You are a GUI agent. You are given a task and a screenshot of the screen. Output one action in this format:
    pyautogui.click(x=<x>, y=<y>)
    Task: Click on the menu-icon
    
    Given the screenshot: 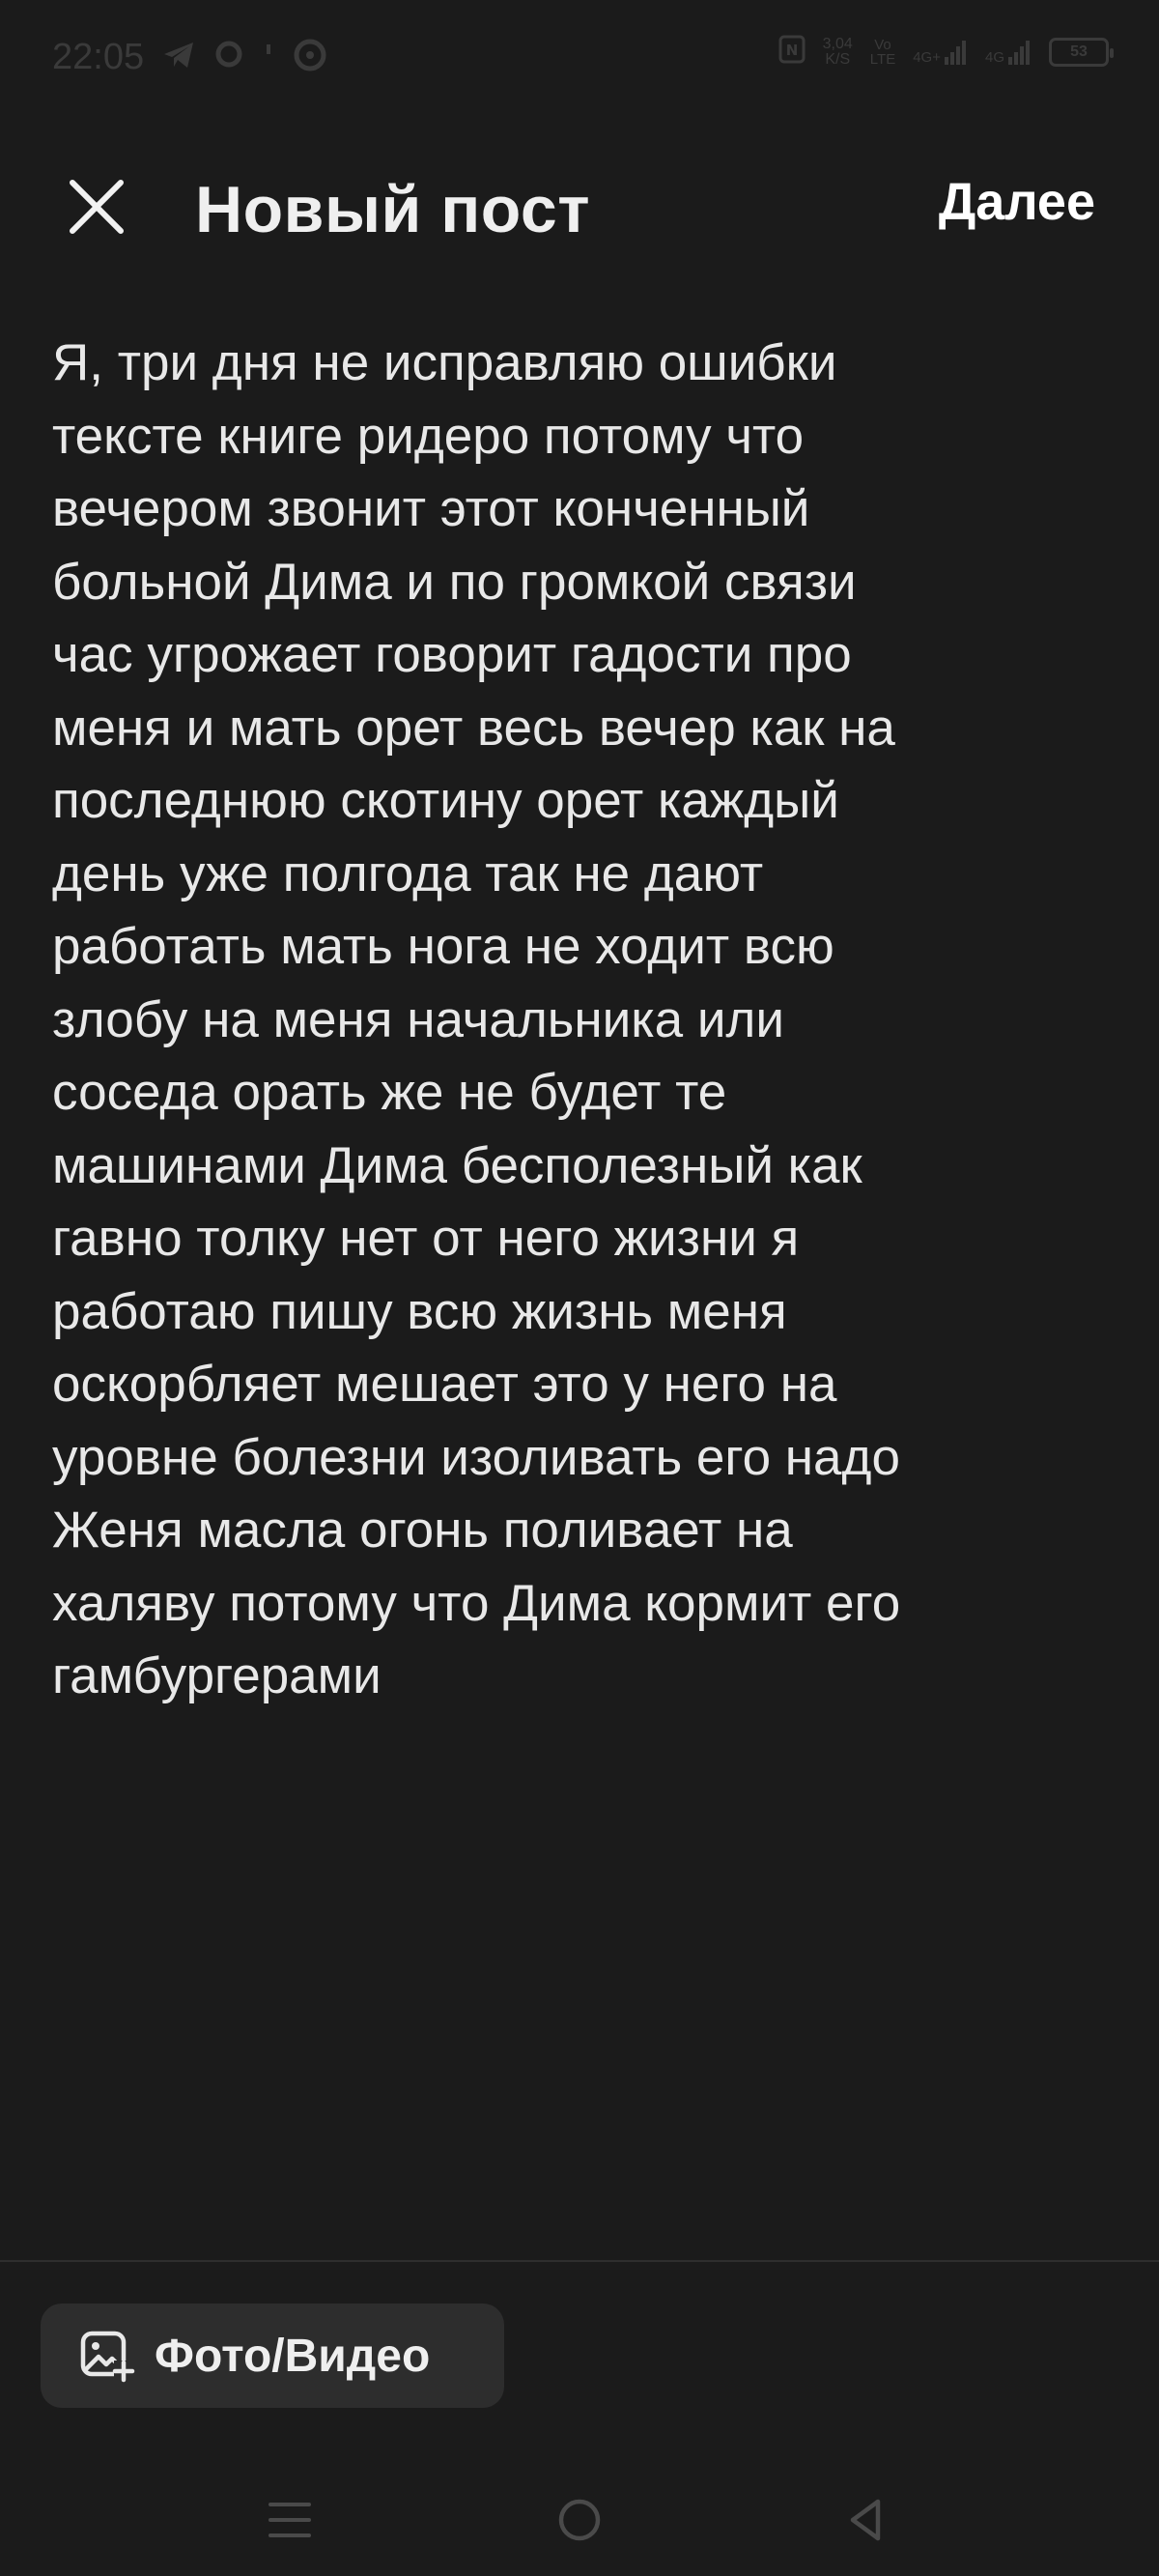 What is the action you would take?
    pyautogui.click(x=290, y=2520)
    